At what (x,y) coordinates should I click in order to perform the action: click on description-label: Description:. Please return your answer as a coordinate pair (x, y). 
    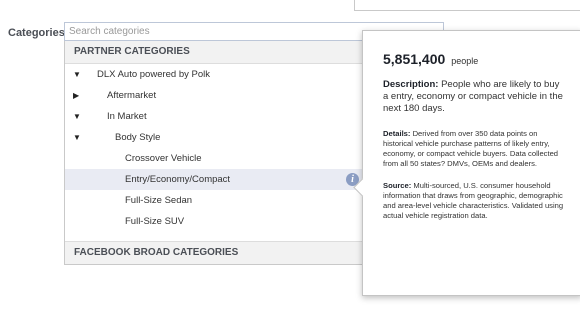
    Looking at the image, I should click on (411, 84).